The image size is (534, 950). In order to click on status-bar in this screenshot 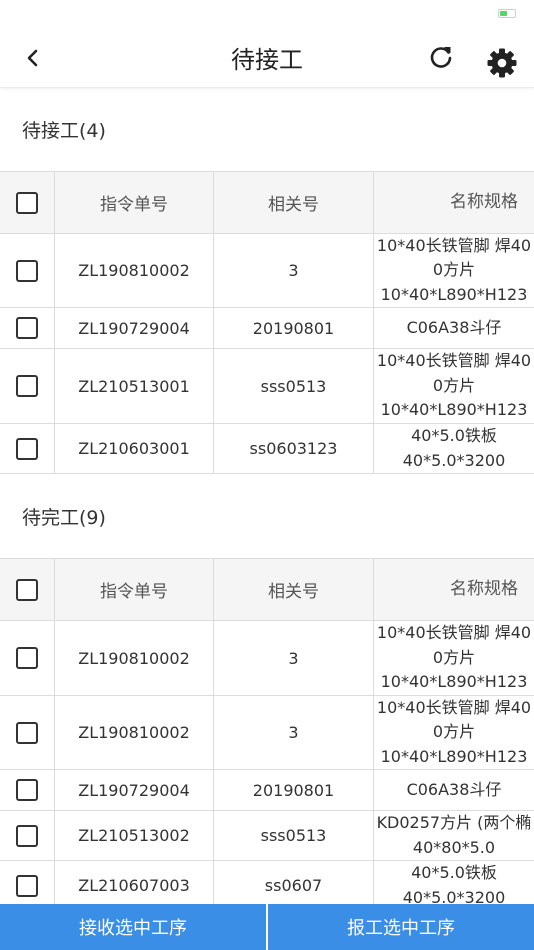, I will do `click(267, 14)`.